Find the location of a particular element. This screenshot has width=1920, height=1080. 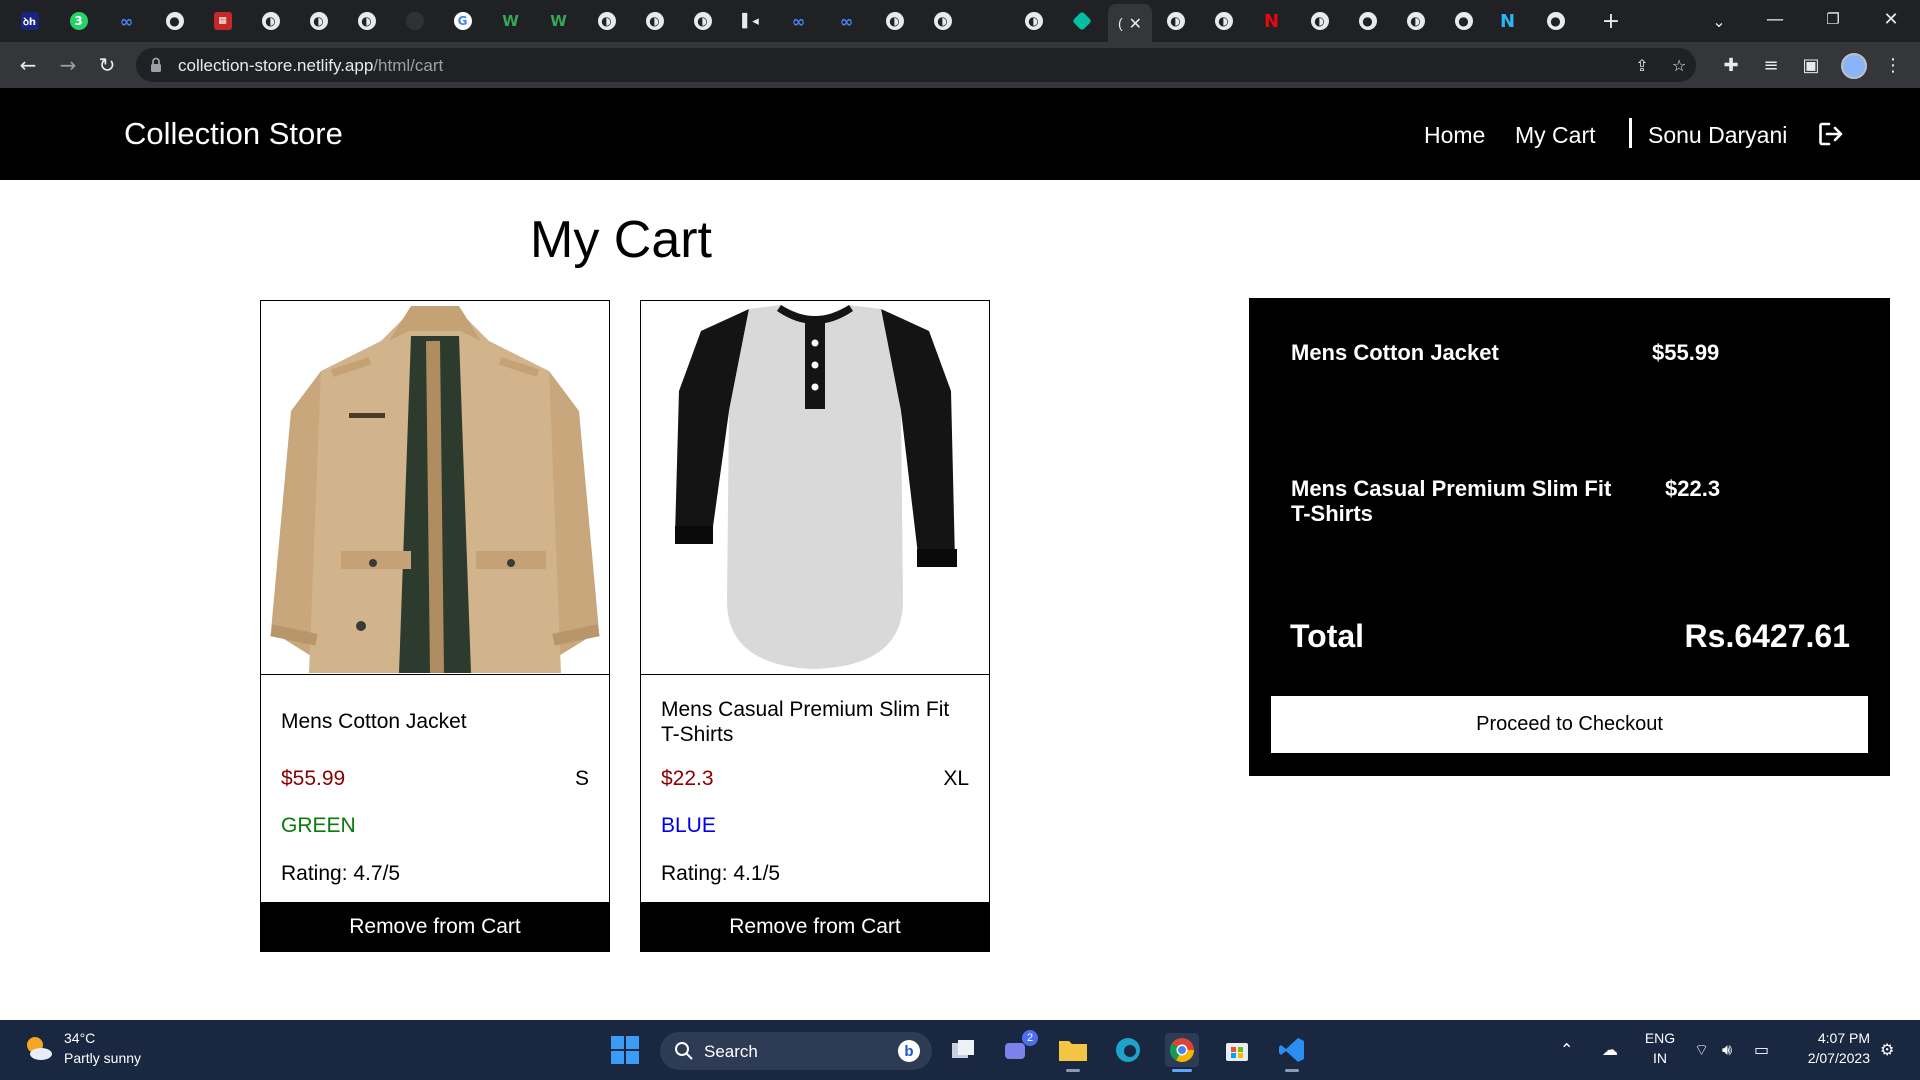

tab-7: ◐ is located at coordinates (318, 21).